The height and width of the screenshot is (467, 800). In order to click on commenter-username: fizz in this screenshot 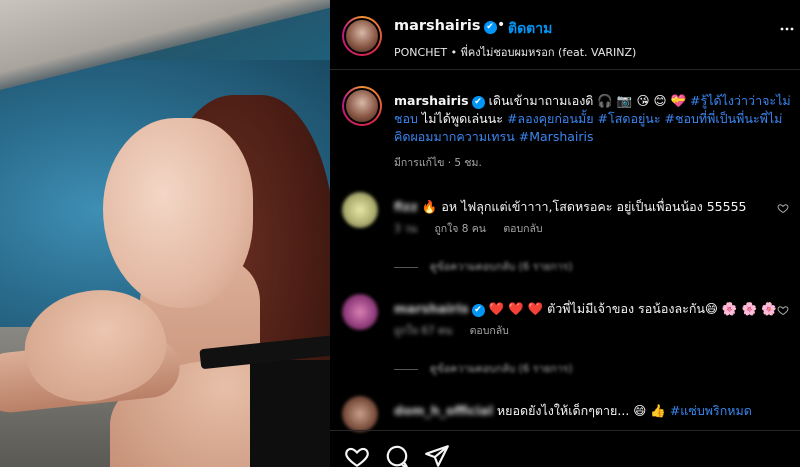, I will do `click(406, 207)`.